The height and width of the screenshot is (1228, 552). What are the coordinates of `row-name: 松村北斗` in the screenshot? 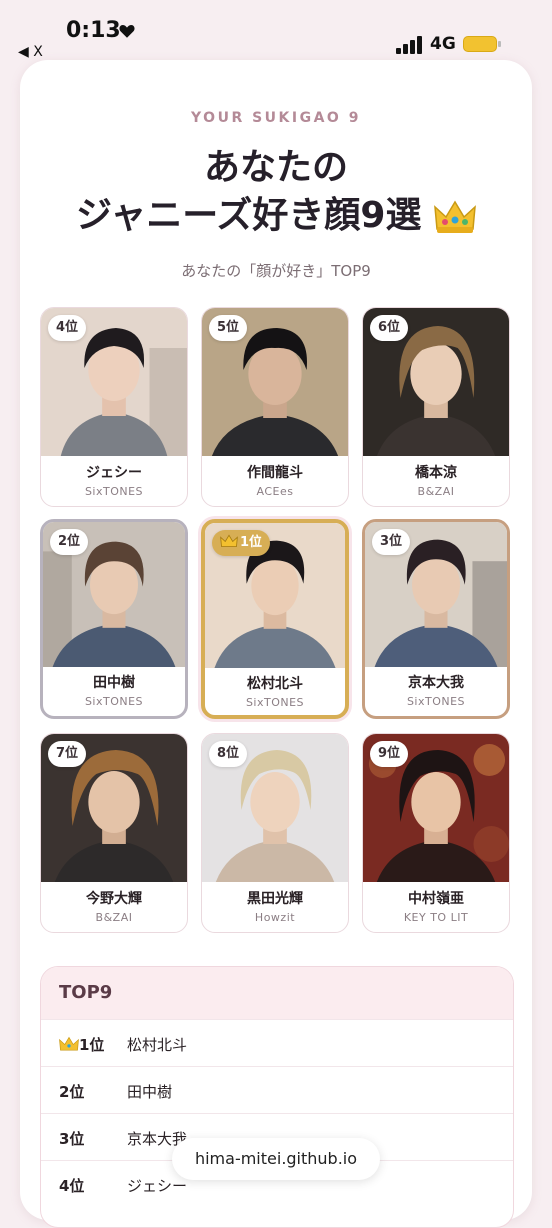 It's located at (157, 1045).